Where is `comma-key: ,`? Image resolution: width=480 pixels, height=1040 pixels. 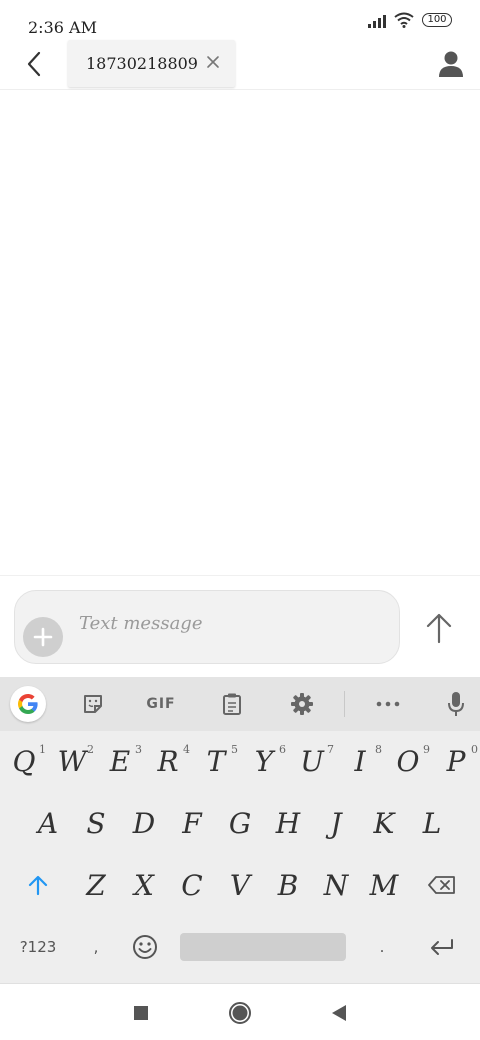 comma-key: , is located at coordinates (96, 947).